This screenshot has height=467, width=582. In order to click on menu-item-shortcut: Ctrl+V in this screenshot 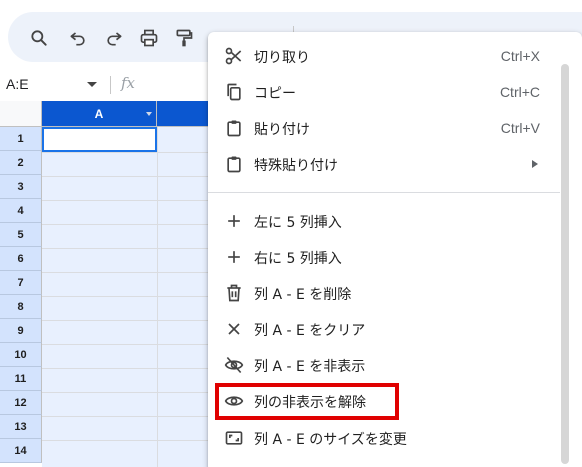, I will do `click(520, 128)`.